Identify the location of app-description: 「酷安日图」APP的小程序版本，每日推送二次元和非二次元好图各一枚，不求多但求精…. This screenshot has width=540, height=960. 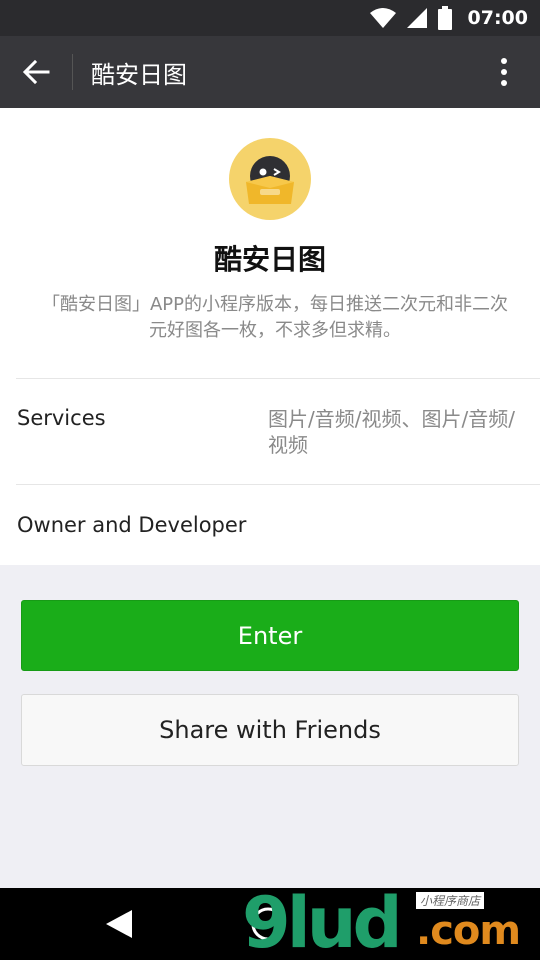
(275, 317).